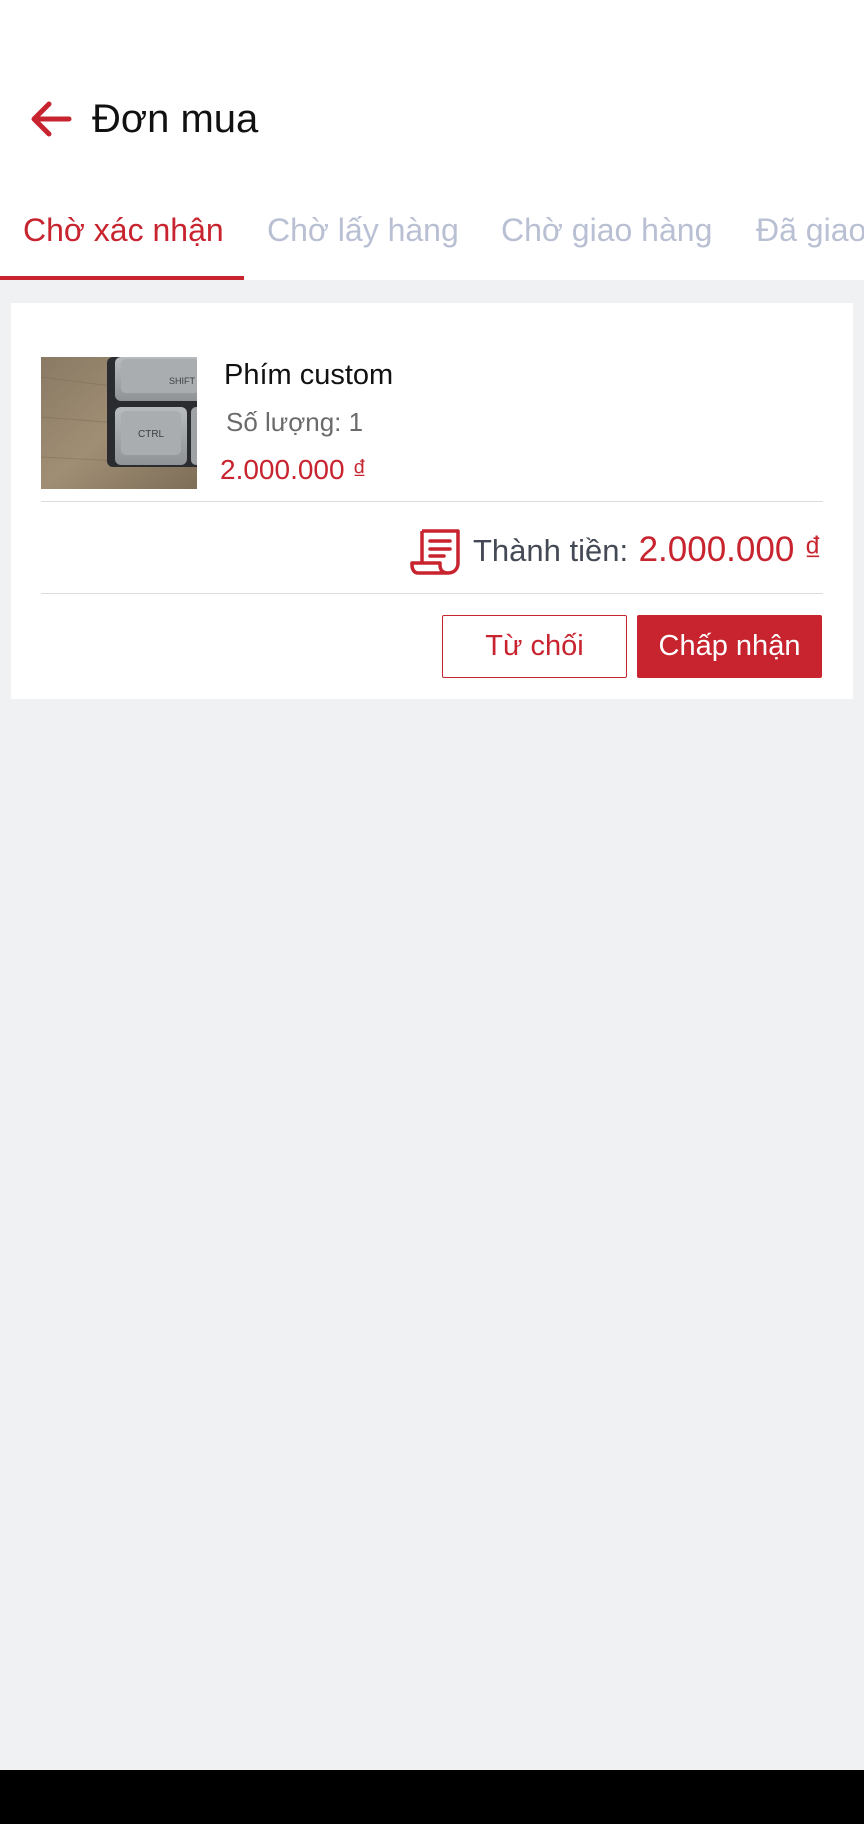 The image size is (864, 1824). I want to click on product-price: 2.000.000 ₫, so click(293, 469).